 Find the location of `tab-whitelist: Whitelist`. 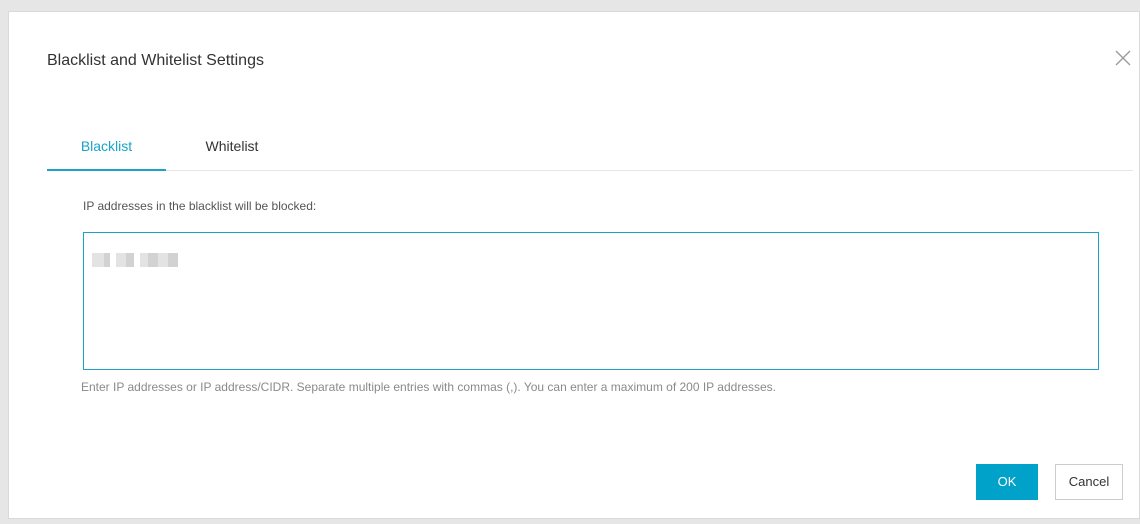

tab-whitelist: Whitelist is located at coordinates (232, 149).